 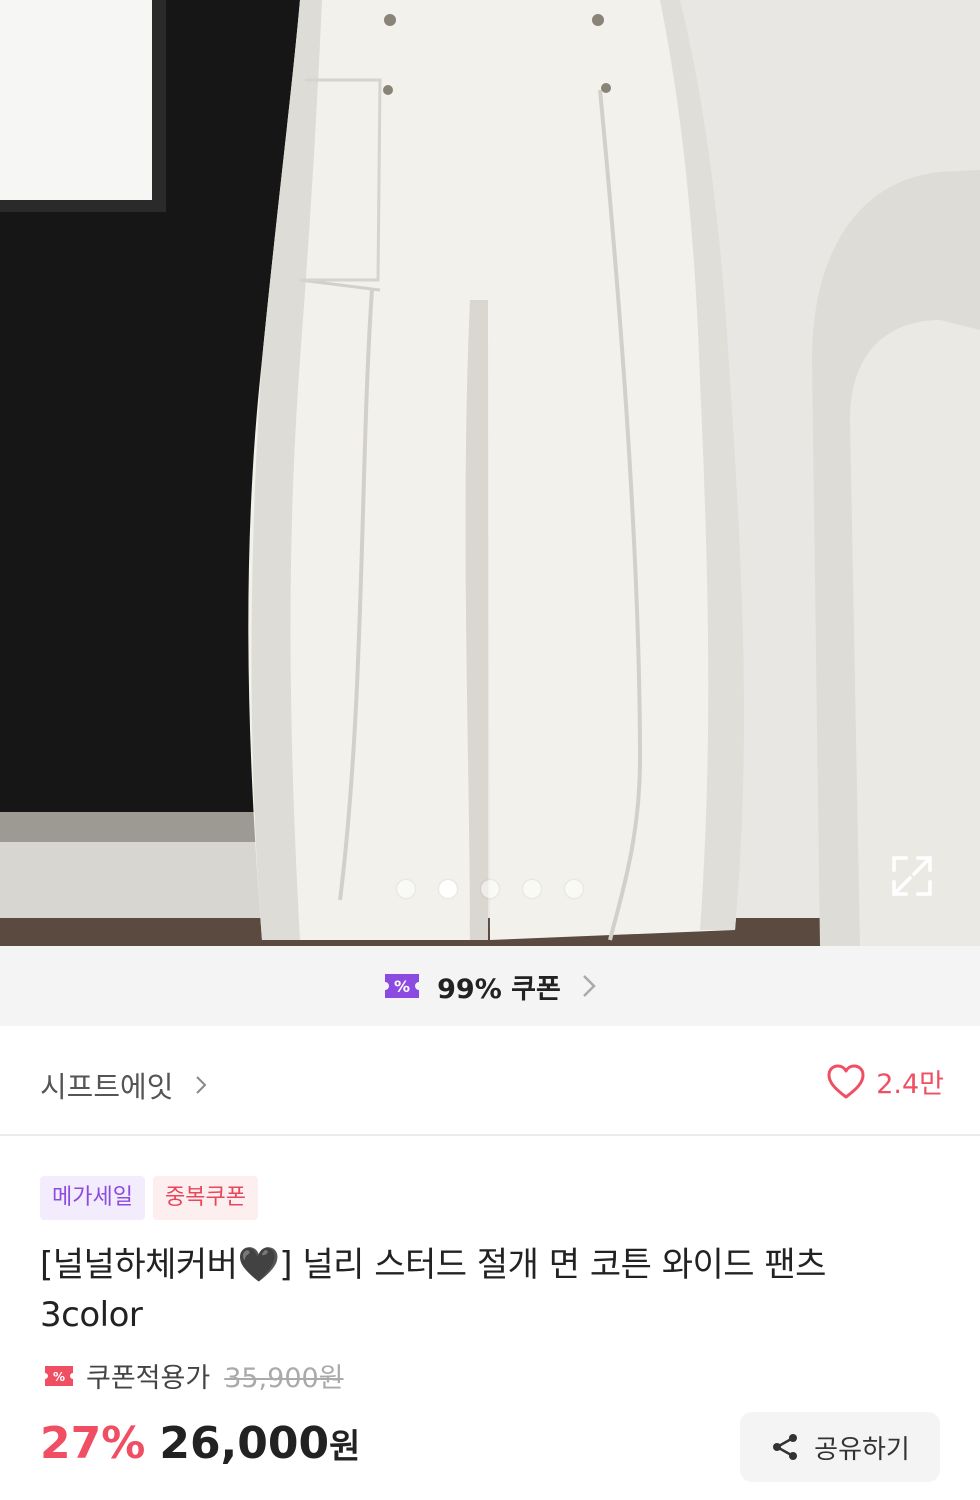 I want to click on original-price: 35,900원, so click(x=284, y=1378).